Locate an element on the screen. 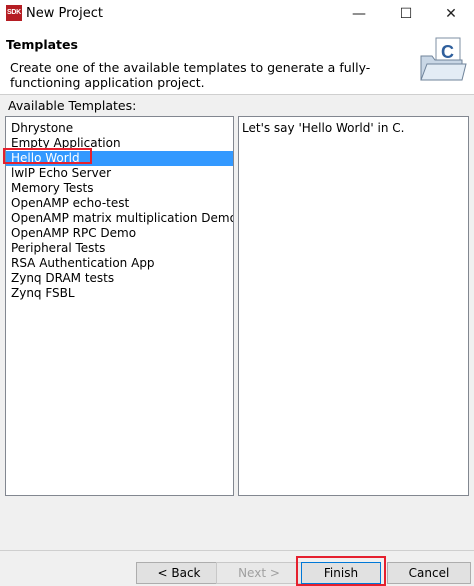 The height and width of the screenshot is (586, 474). close-icon: ✕ is located at coordinates (451, 14).